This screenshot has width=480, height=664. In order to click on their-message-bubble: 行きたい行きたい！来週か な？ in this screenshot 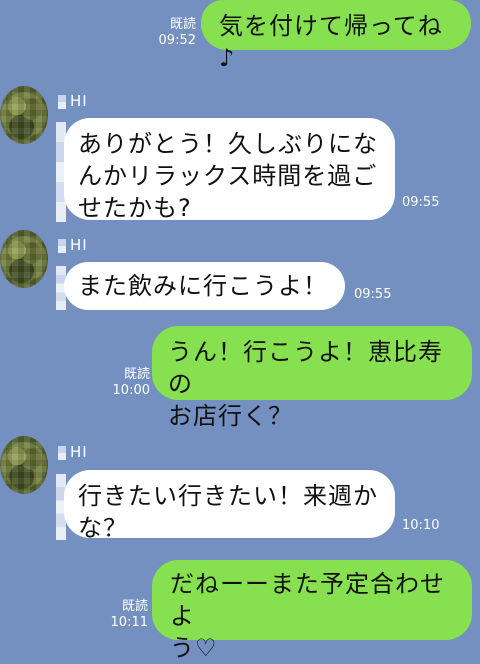, I will do `click(229, 506)`.